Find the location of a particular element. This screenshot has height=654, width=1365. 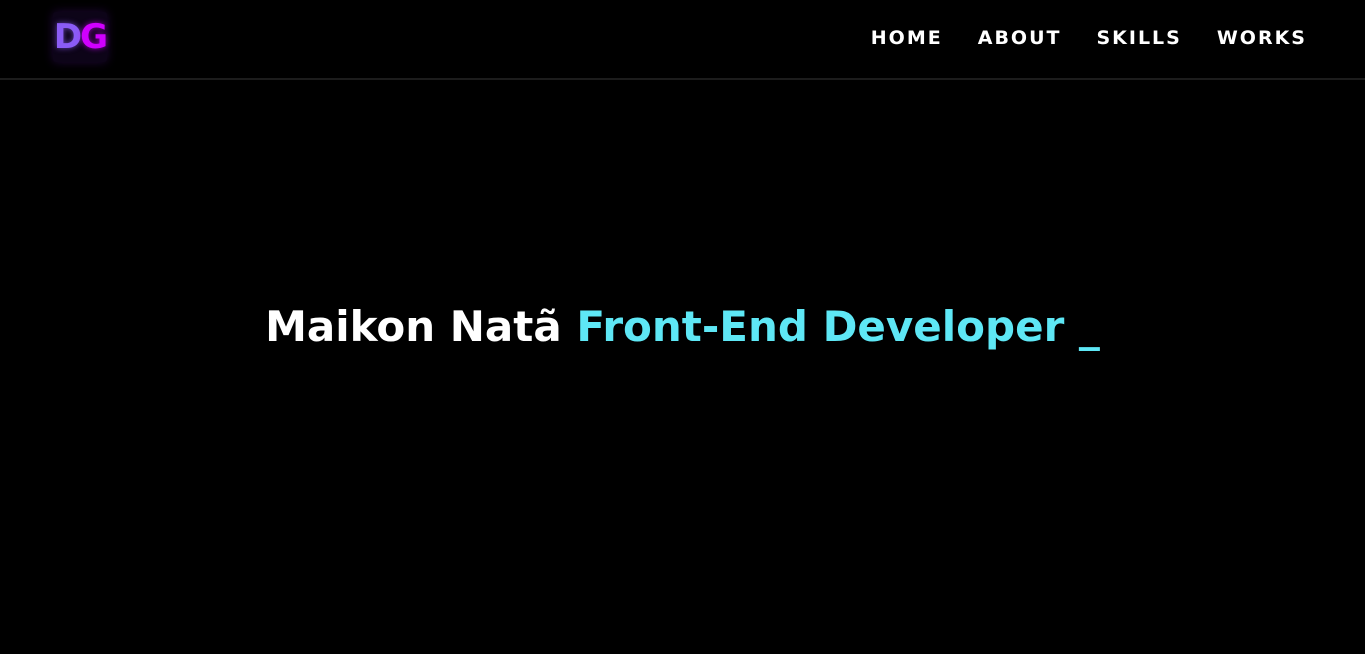

typing-cursor: _ is located at coordinates (1089, 326).